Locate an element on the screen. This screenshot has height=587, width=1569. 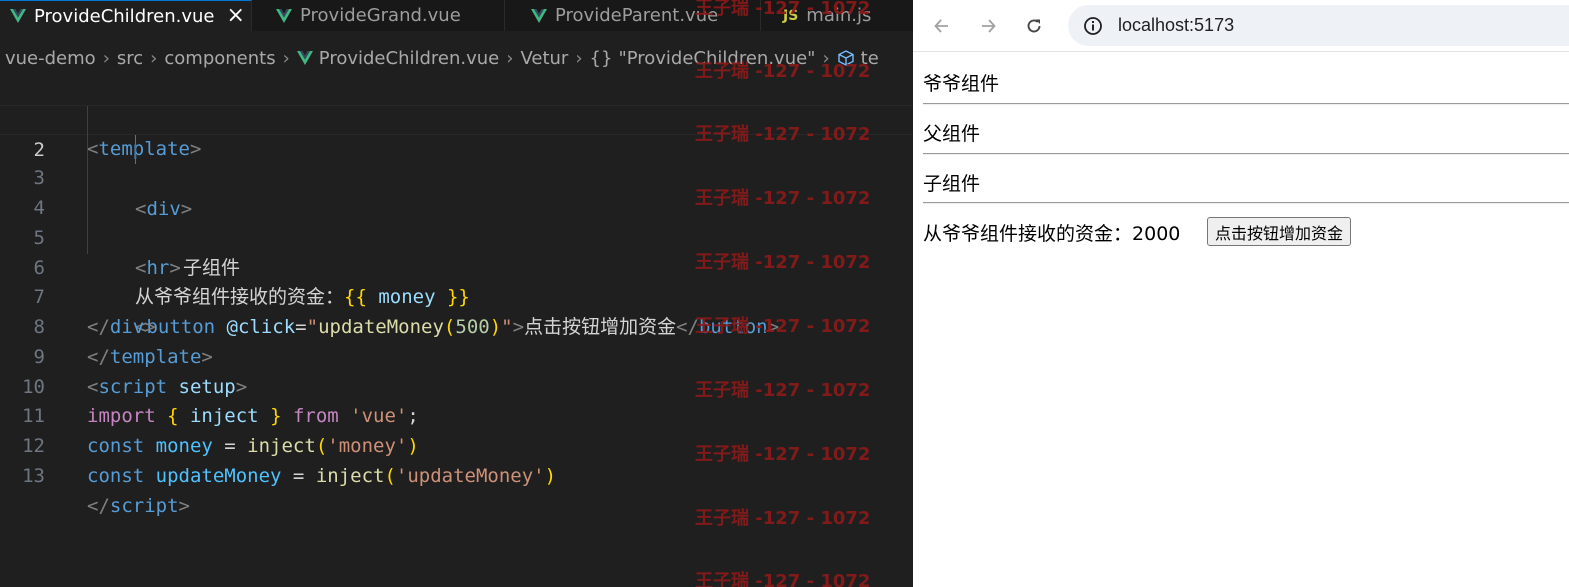
breadcrumb-item: components is located at coordinates (219, 58).